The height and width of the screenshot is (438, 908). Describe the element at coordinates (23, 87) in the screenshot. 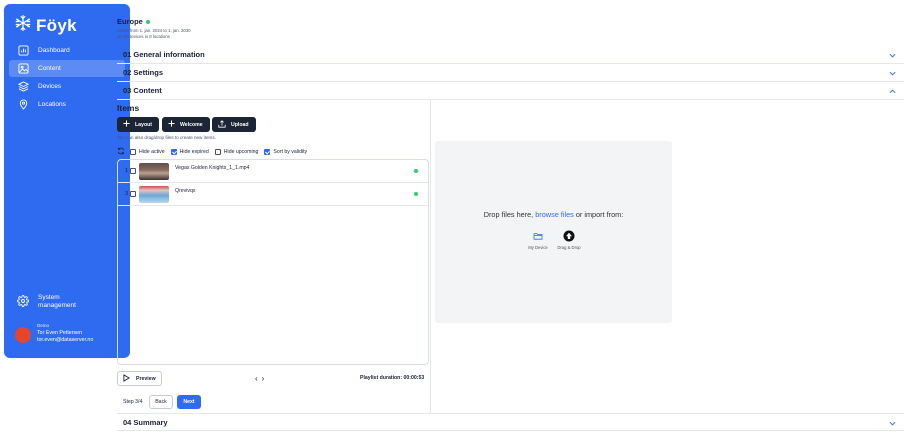

I see `layers-icon` at that location.